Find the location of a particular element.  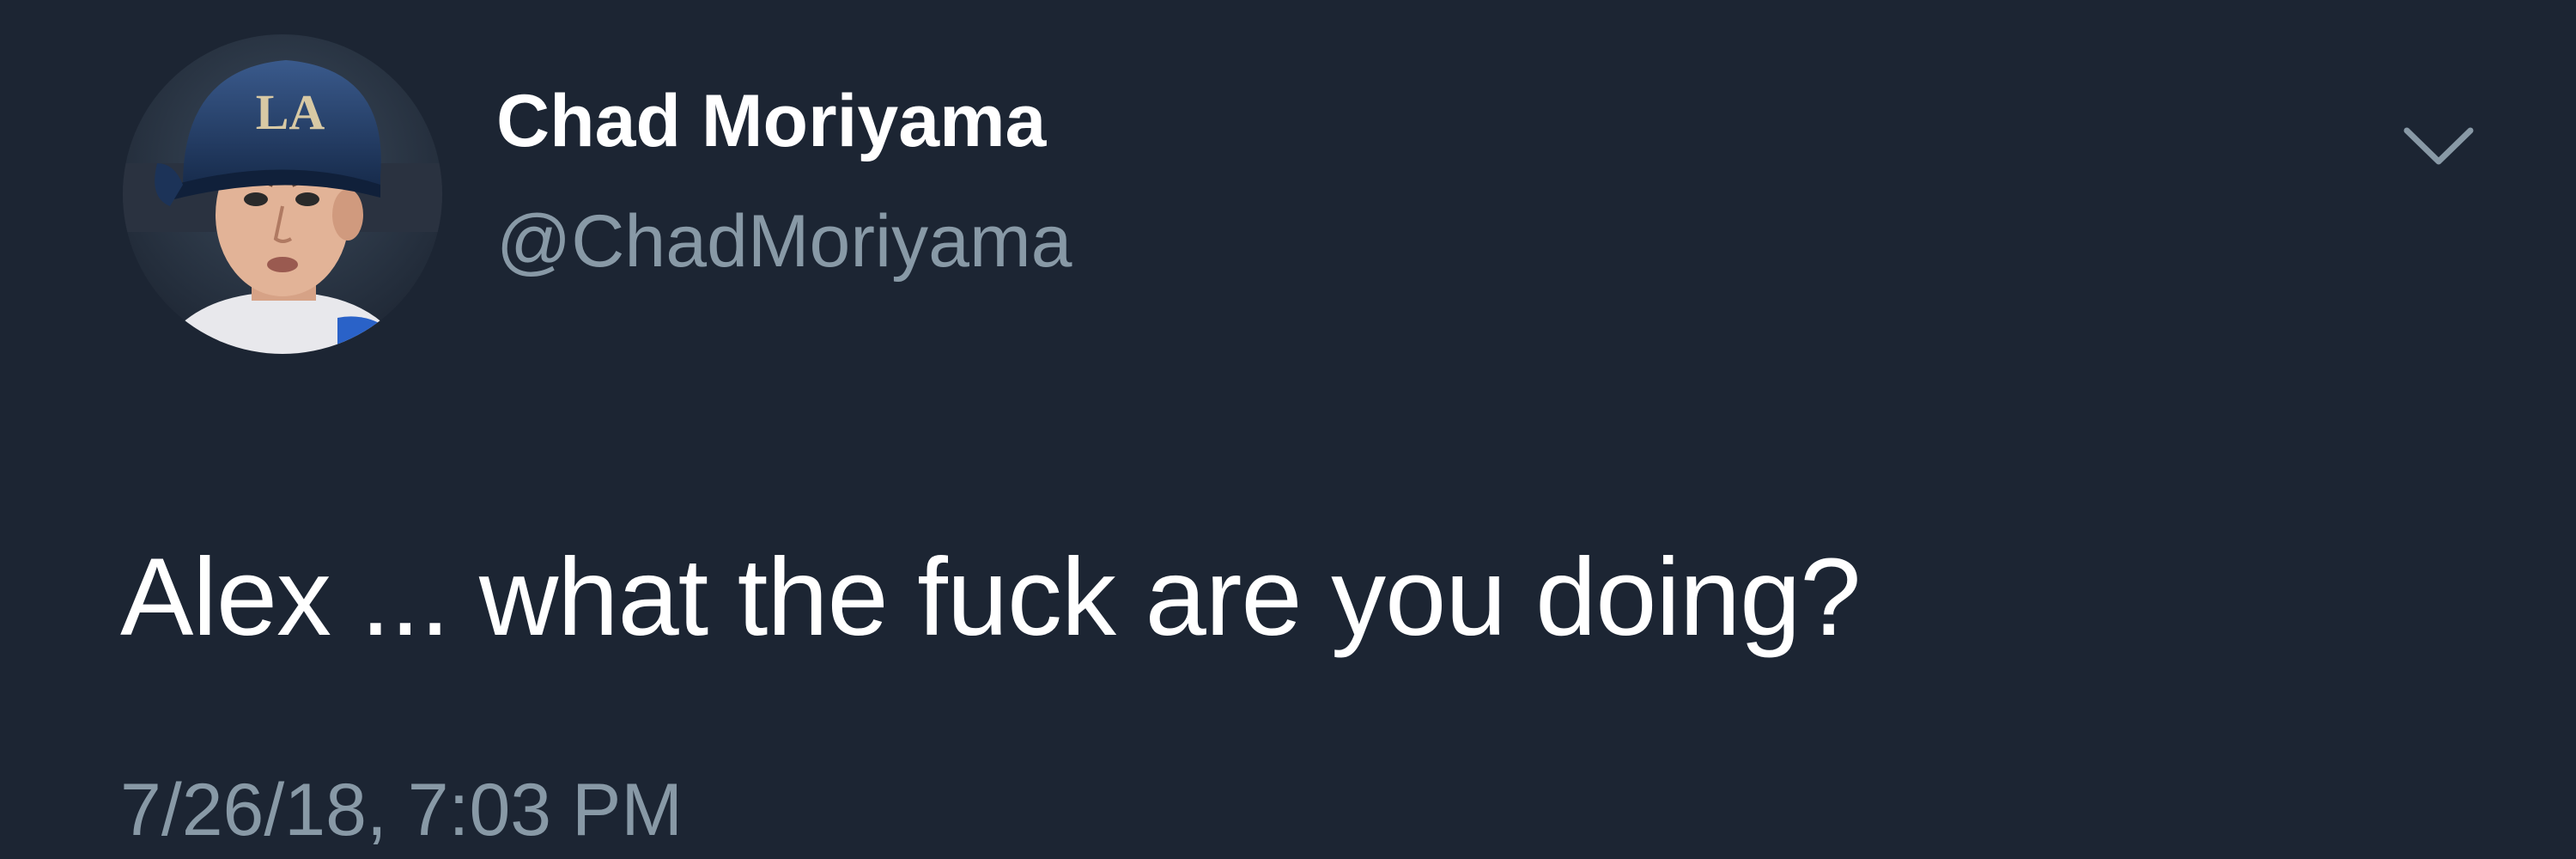

avatar-photo: LA is located at coordinates (282, 194).